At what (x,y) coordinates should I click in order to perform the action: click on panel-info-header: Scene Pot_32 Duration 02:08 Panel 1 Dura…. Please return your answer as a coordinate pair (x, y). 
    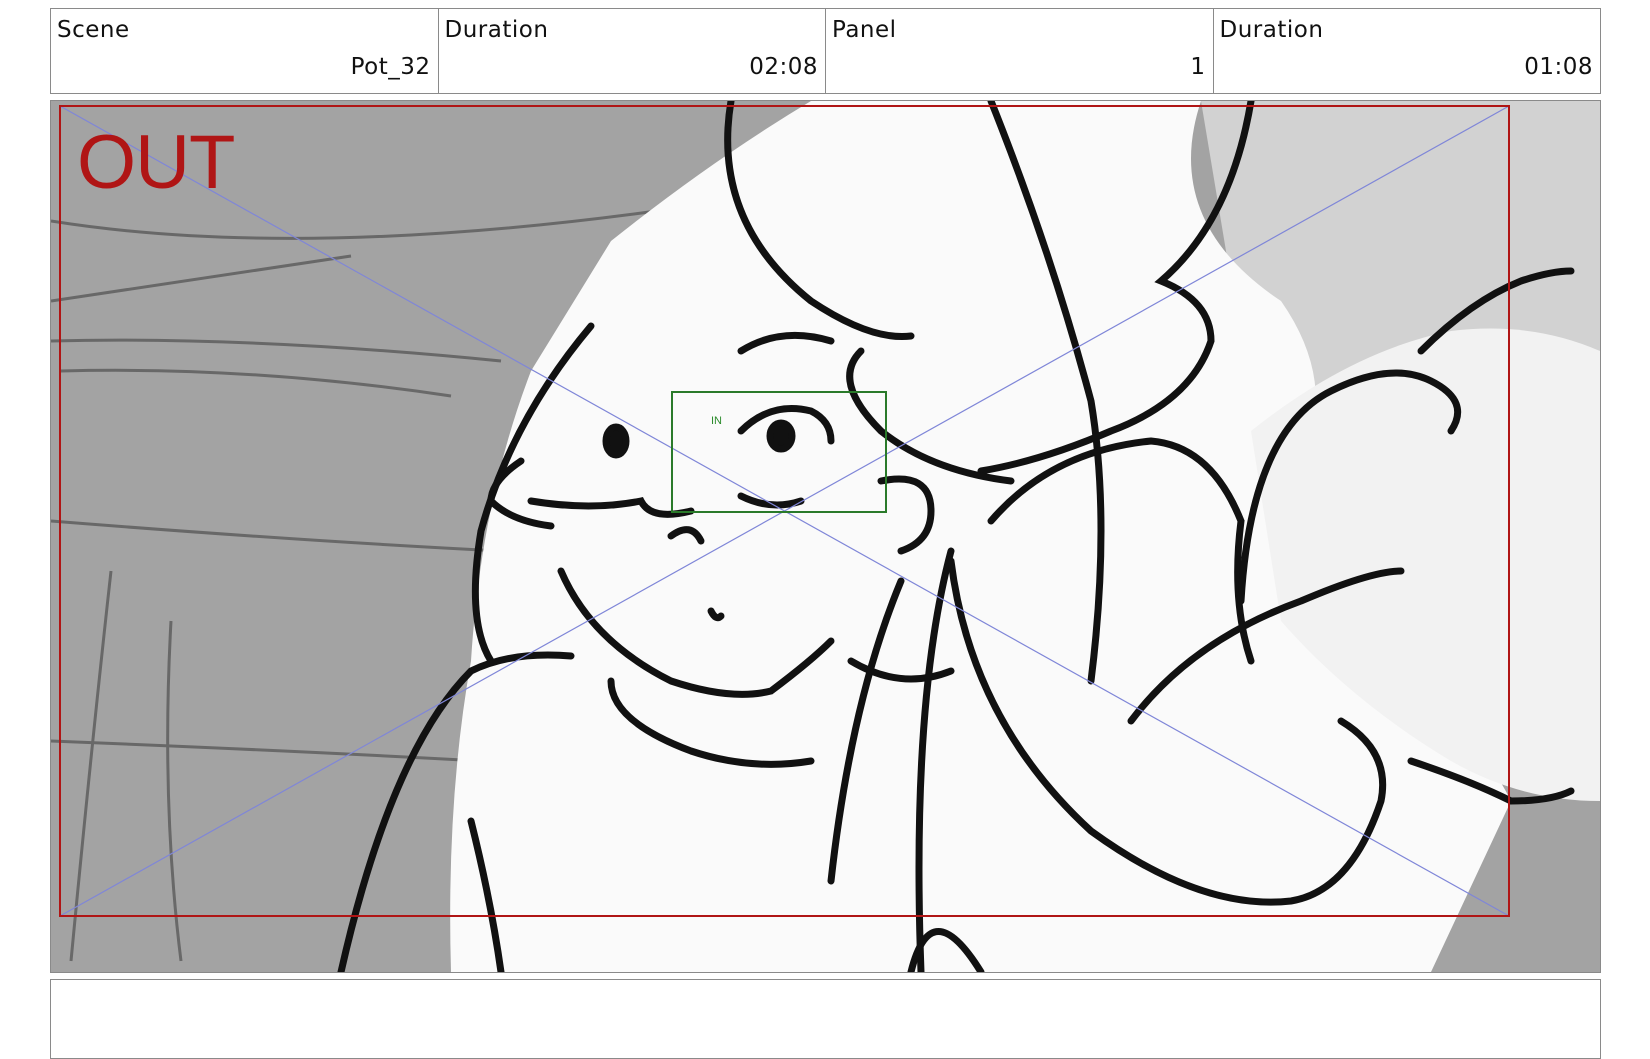
    Looking at the image, I should click on (825, 51).